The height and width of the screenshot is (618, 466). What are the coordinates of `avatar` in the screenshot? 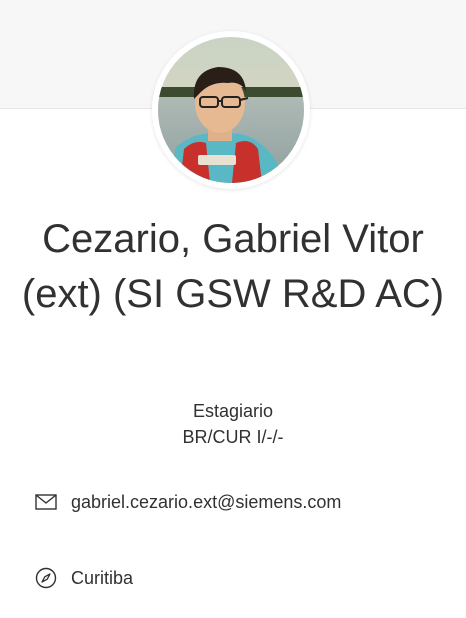 It's located at (231, 110).